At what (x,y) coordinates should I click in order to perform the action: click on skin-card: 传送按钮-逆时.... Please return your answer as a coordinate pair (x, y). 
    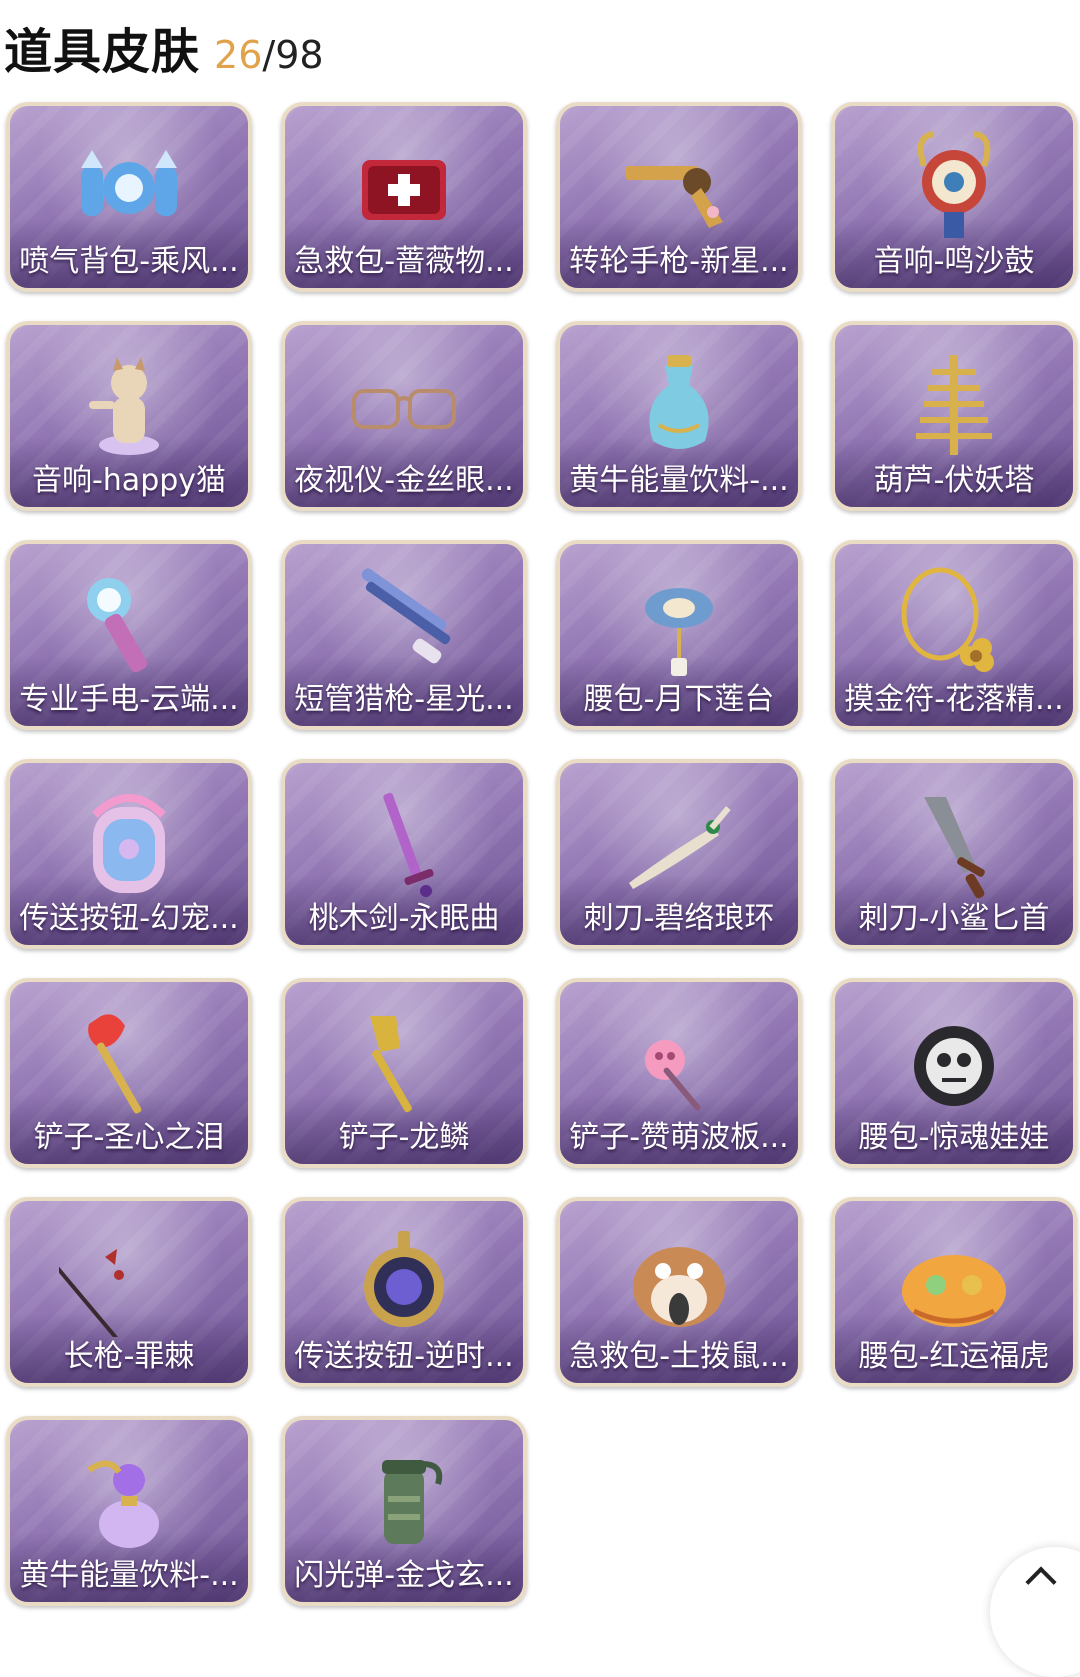
    Looking at the image, I should click on (404, 1292).